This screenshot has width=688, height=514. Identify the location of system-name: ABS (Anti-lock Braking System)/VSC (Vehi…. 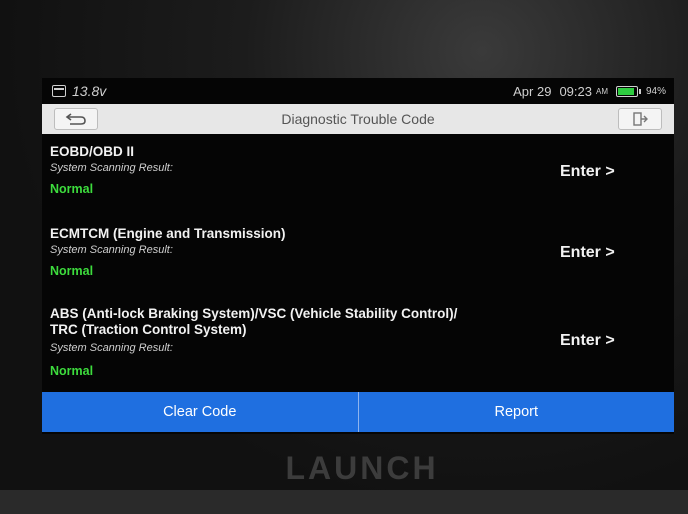
(300, 322).